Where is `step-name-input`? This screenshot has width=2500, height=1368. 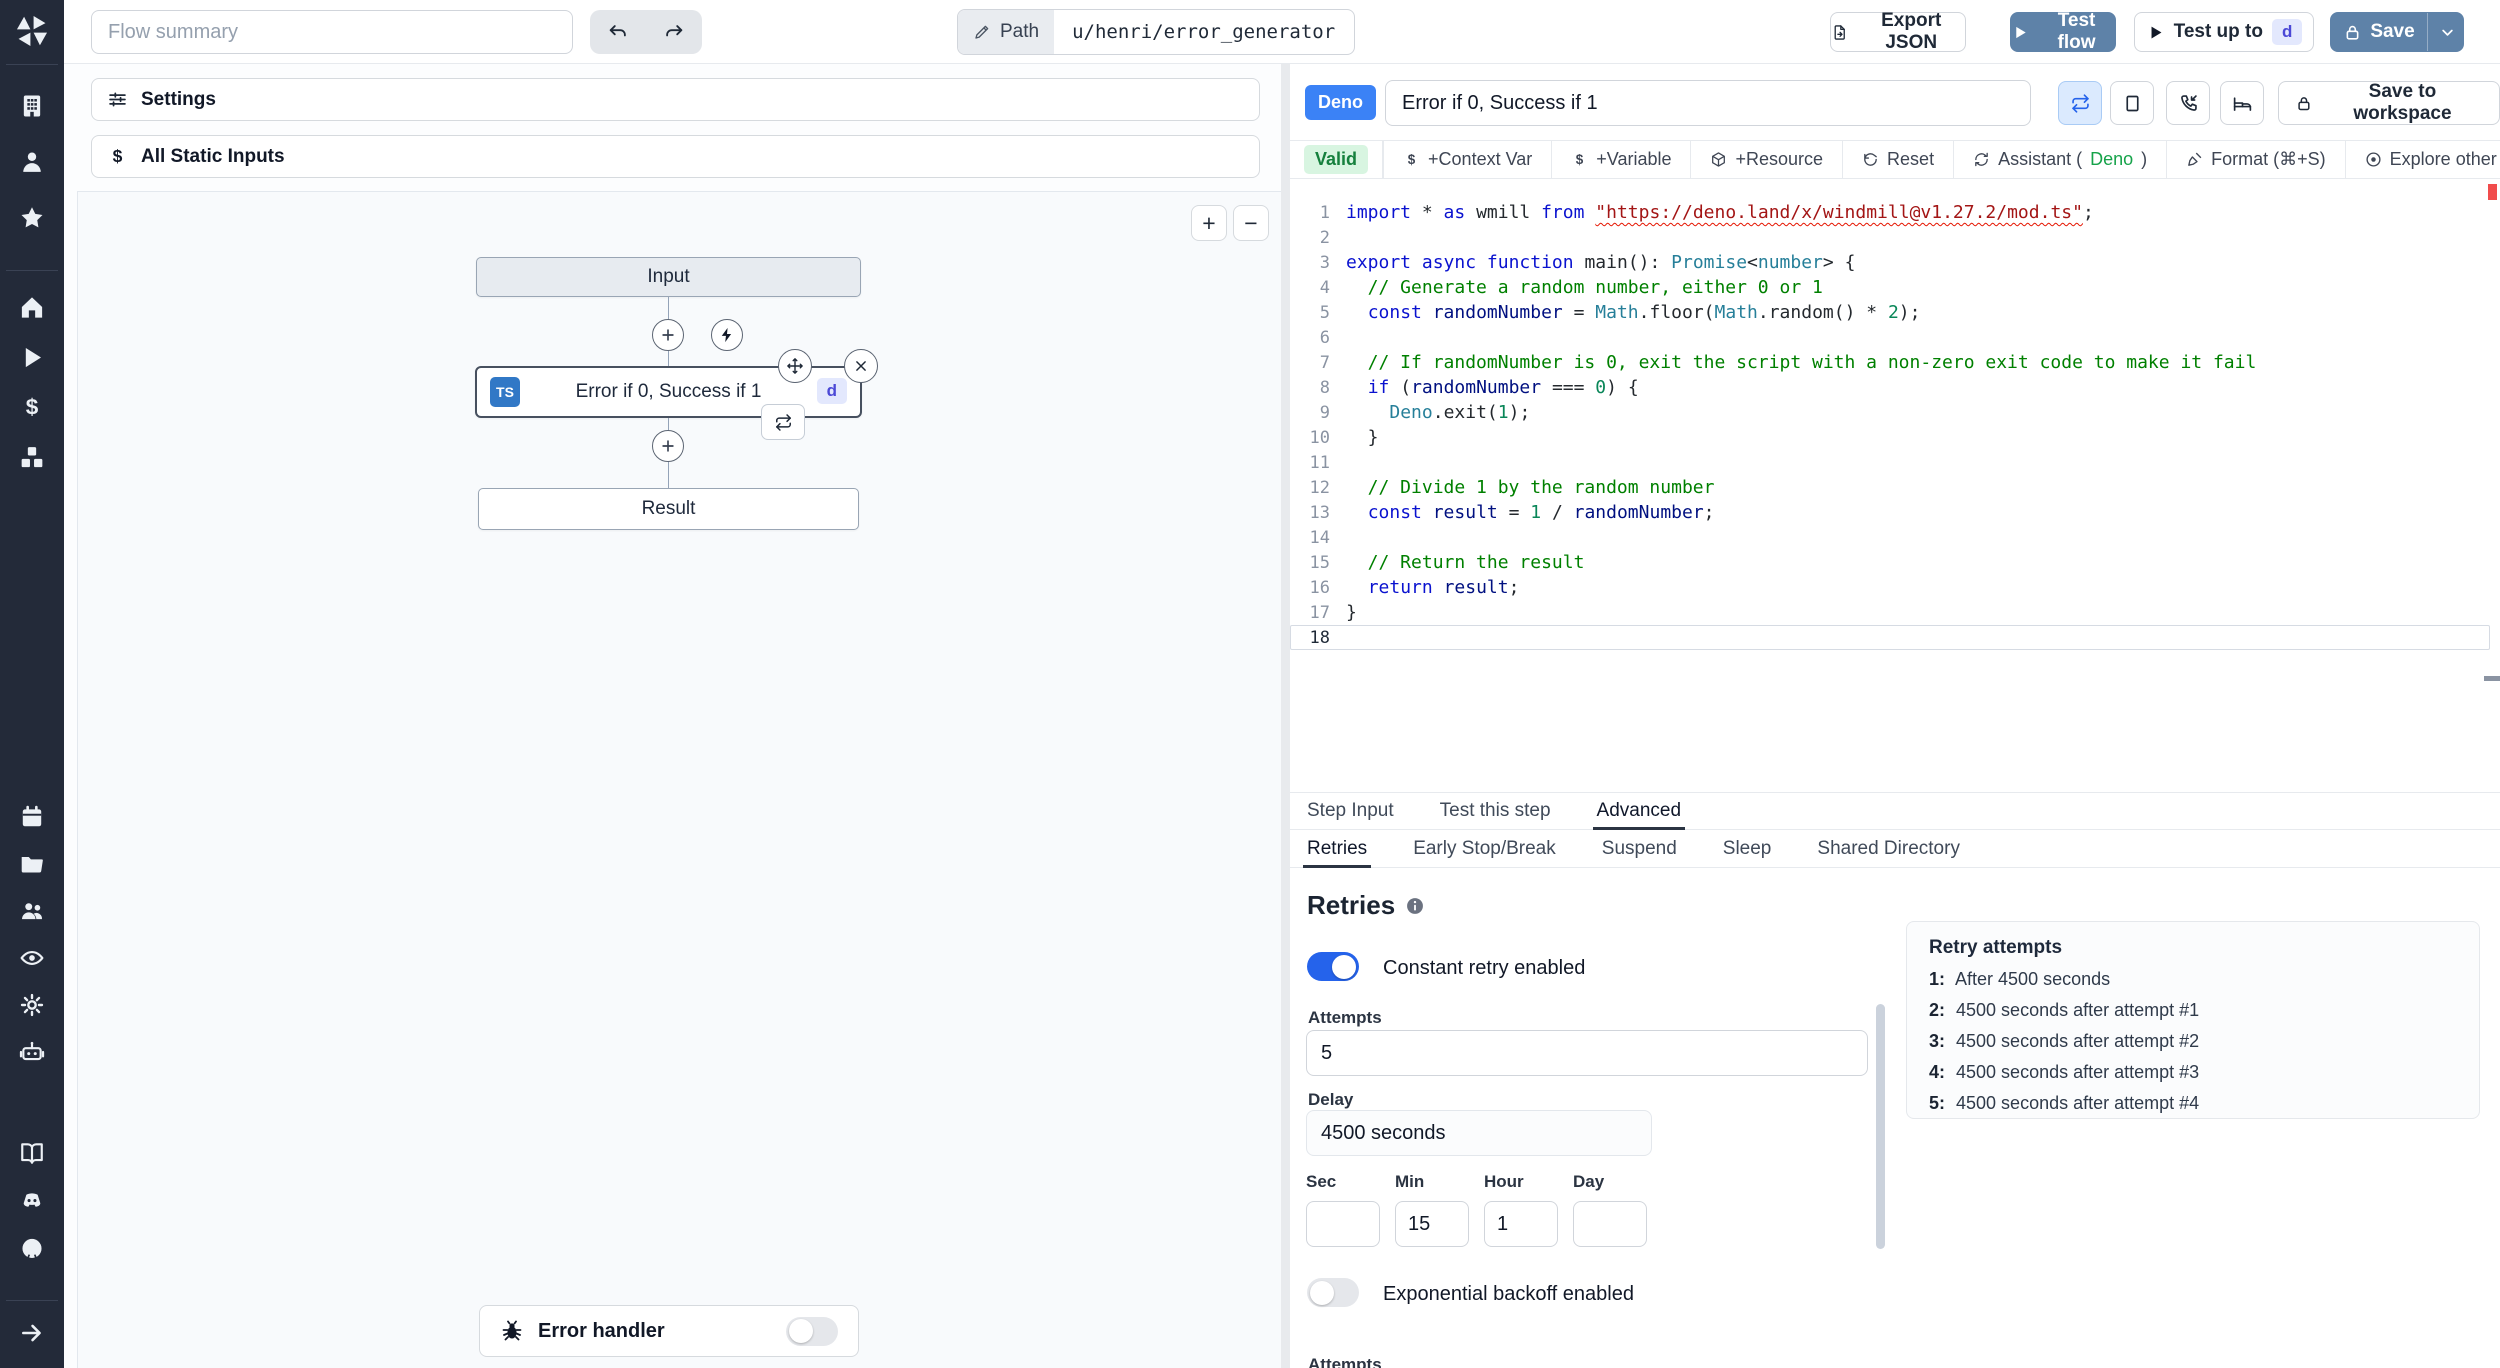
step-name-input is located at coordinates (1708, 103).